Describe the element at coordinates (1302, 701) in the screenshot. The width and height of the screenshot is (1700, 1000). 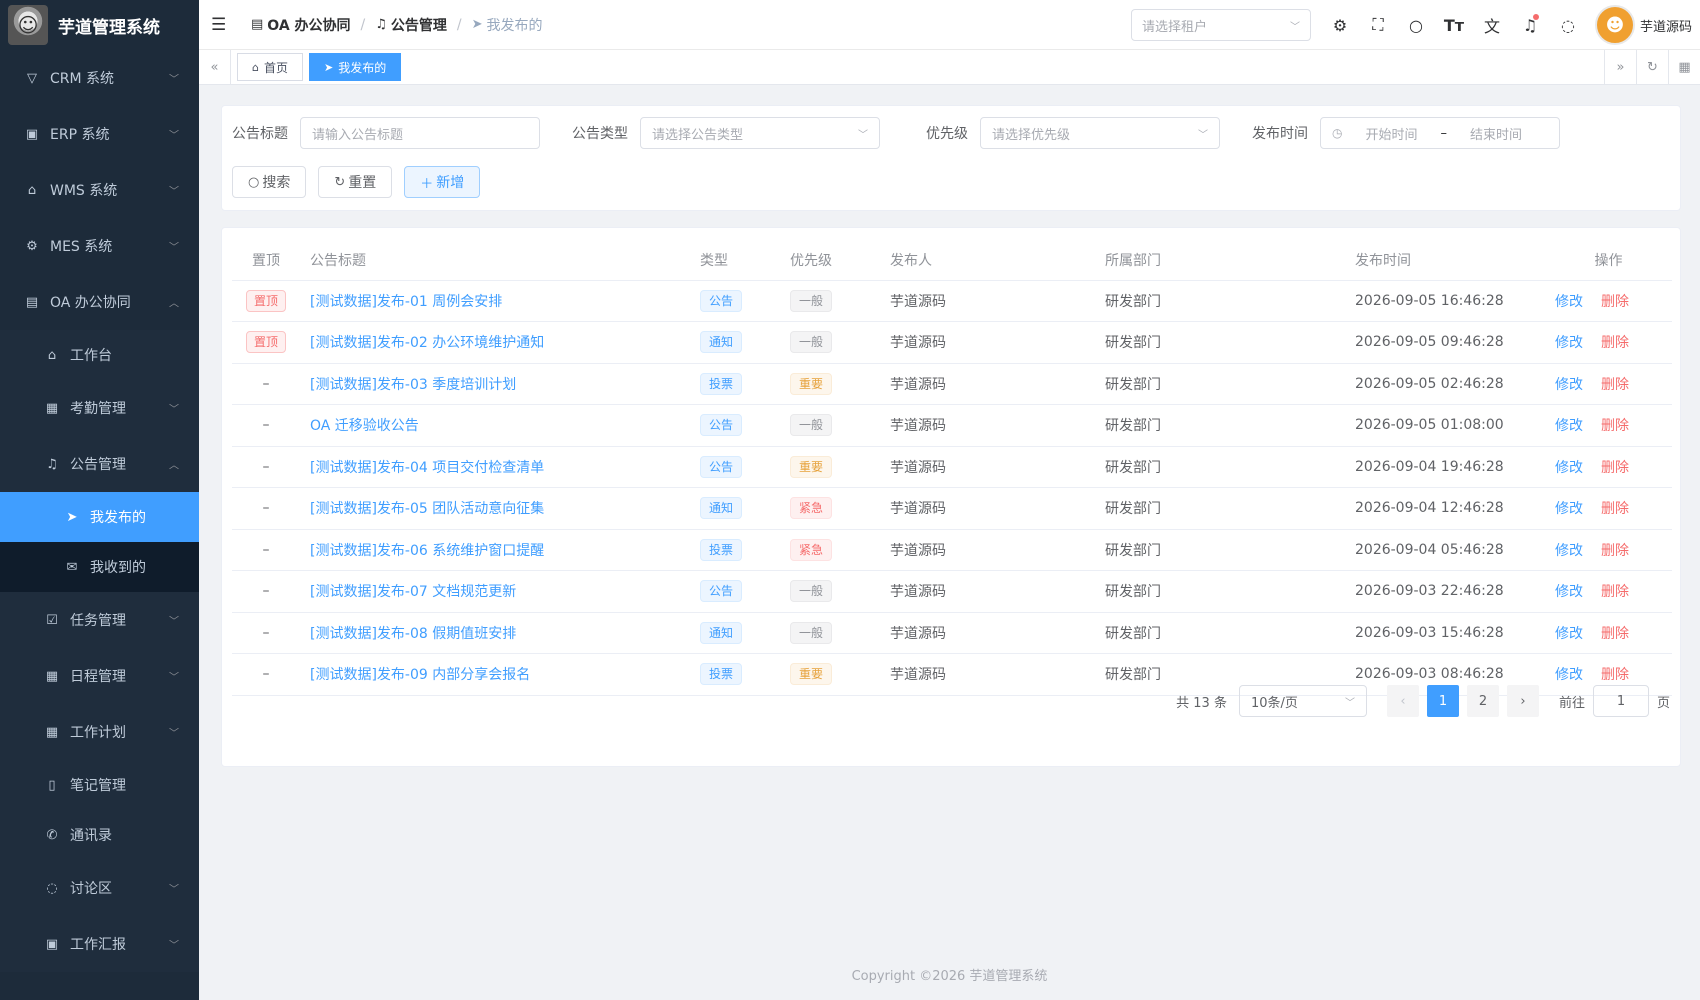
I see `page-size-select: 10条/页 ﹀` at that location.